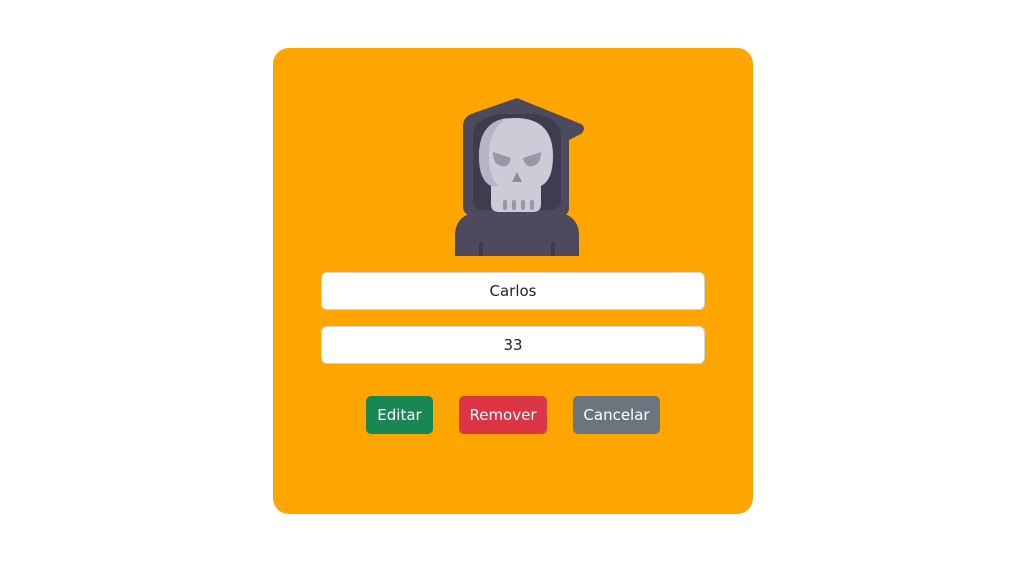 The image size is (1022, 568). What do you see at coordinates (513, 291) in the screenshot?
I see `name-input` at bounding box center [513, 291].